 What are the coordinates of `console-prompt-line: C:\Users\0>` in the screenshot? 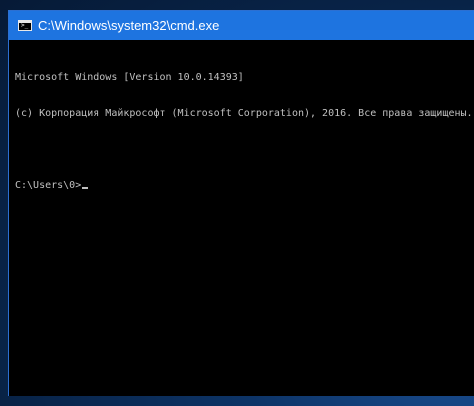 It's located at (244, 186).